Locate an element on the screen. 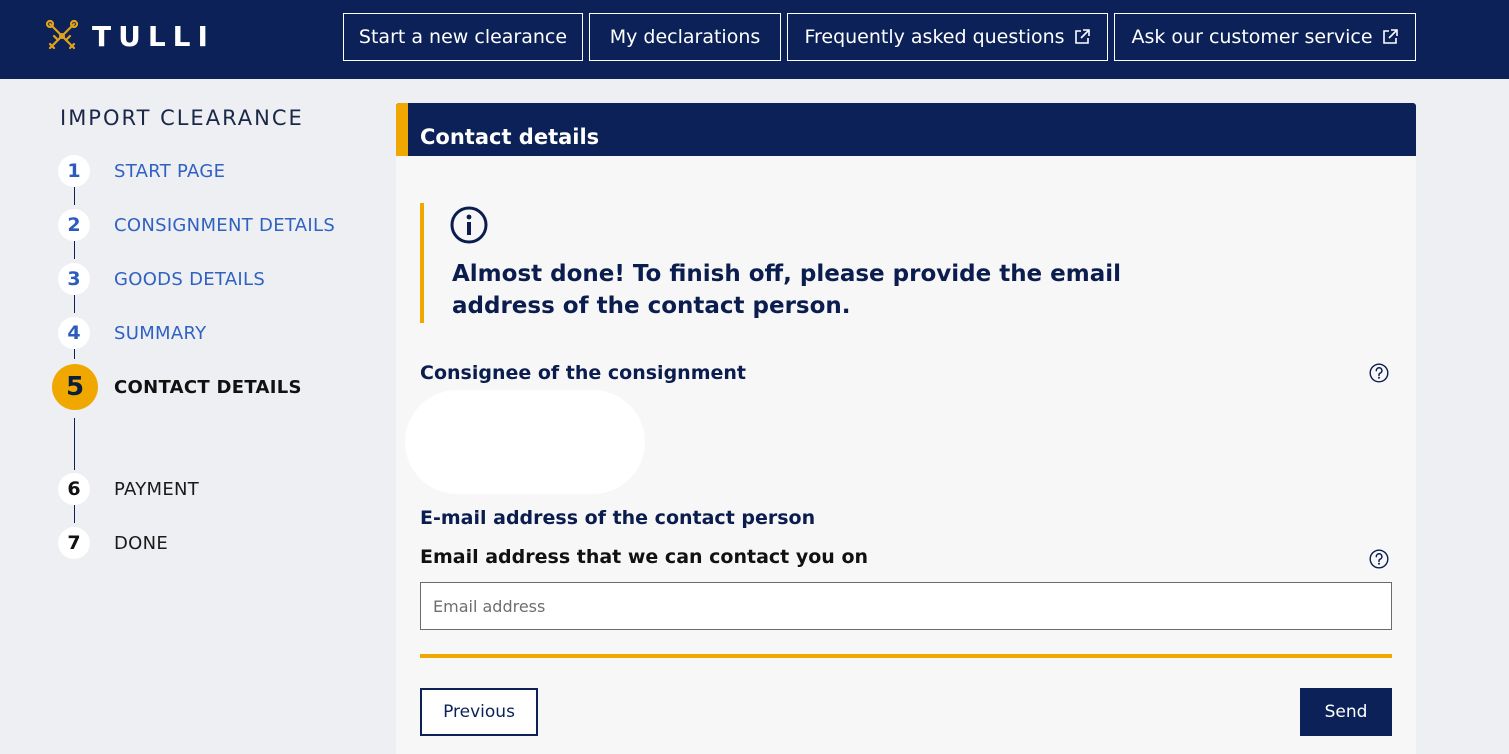 Image resolution: width=1509 pixels, height=754 pixels. step-label: PAYMENT is located at coordinates (157, 489).